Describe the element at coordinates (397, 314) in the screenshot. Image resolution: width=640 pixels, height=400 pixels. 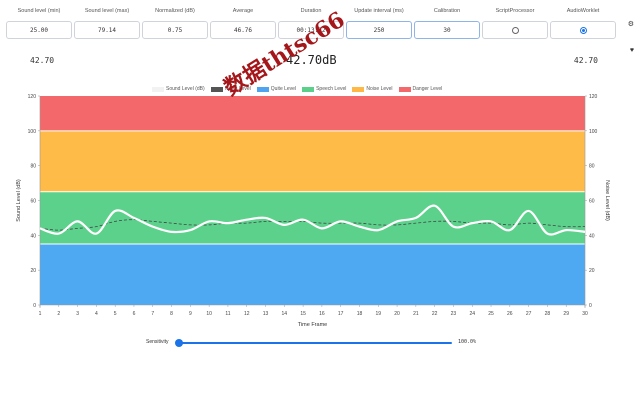
I see `x-tick: 20` at that location.